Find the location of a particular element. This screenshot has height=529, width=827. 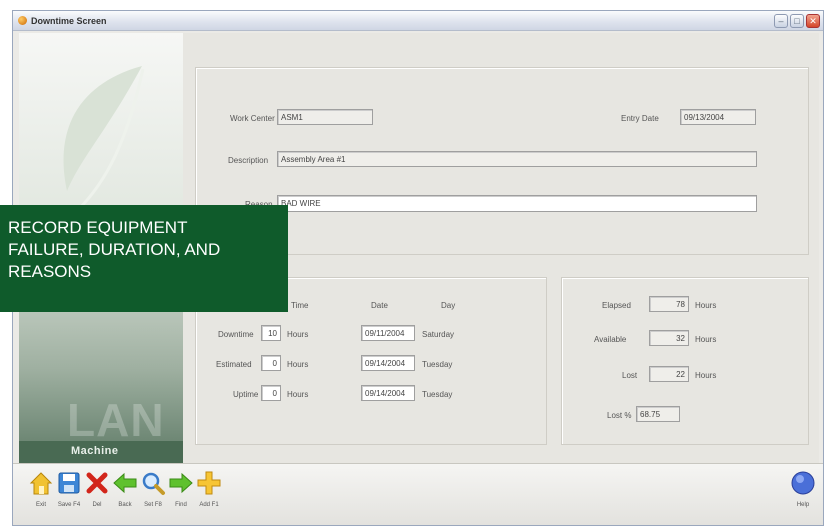

sidebar-caption: Machine is located at coordinates (101, 452).